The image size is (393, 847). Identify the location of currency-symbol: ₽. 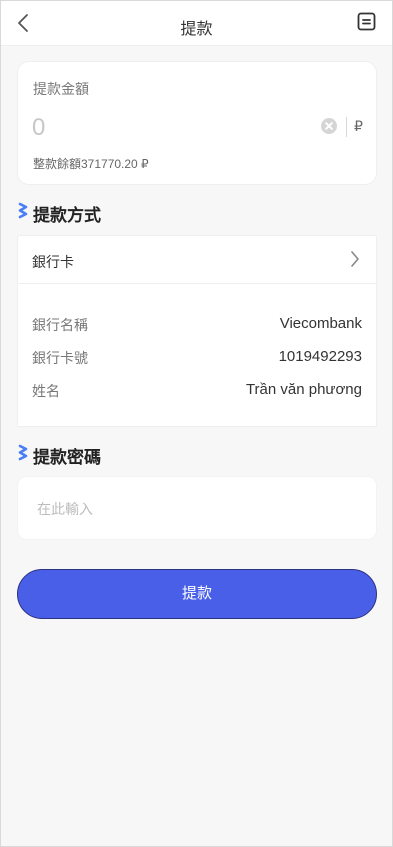
(358, 126).